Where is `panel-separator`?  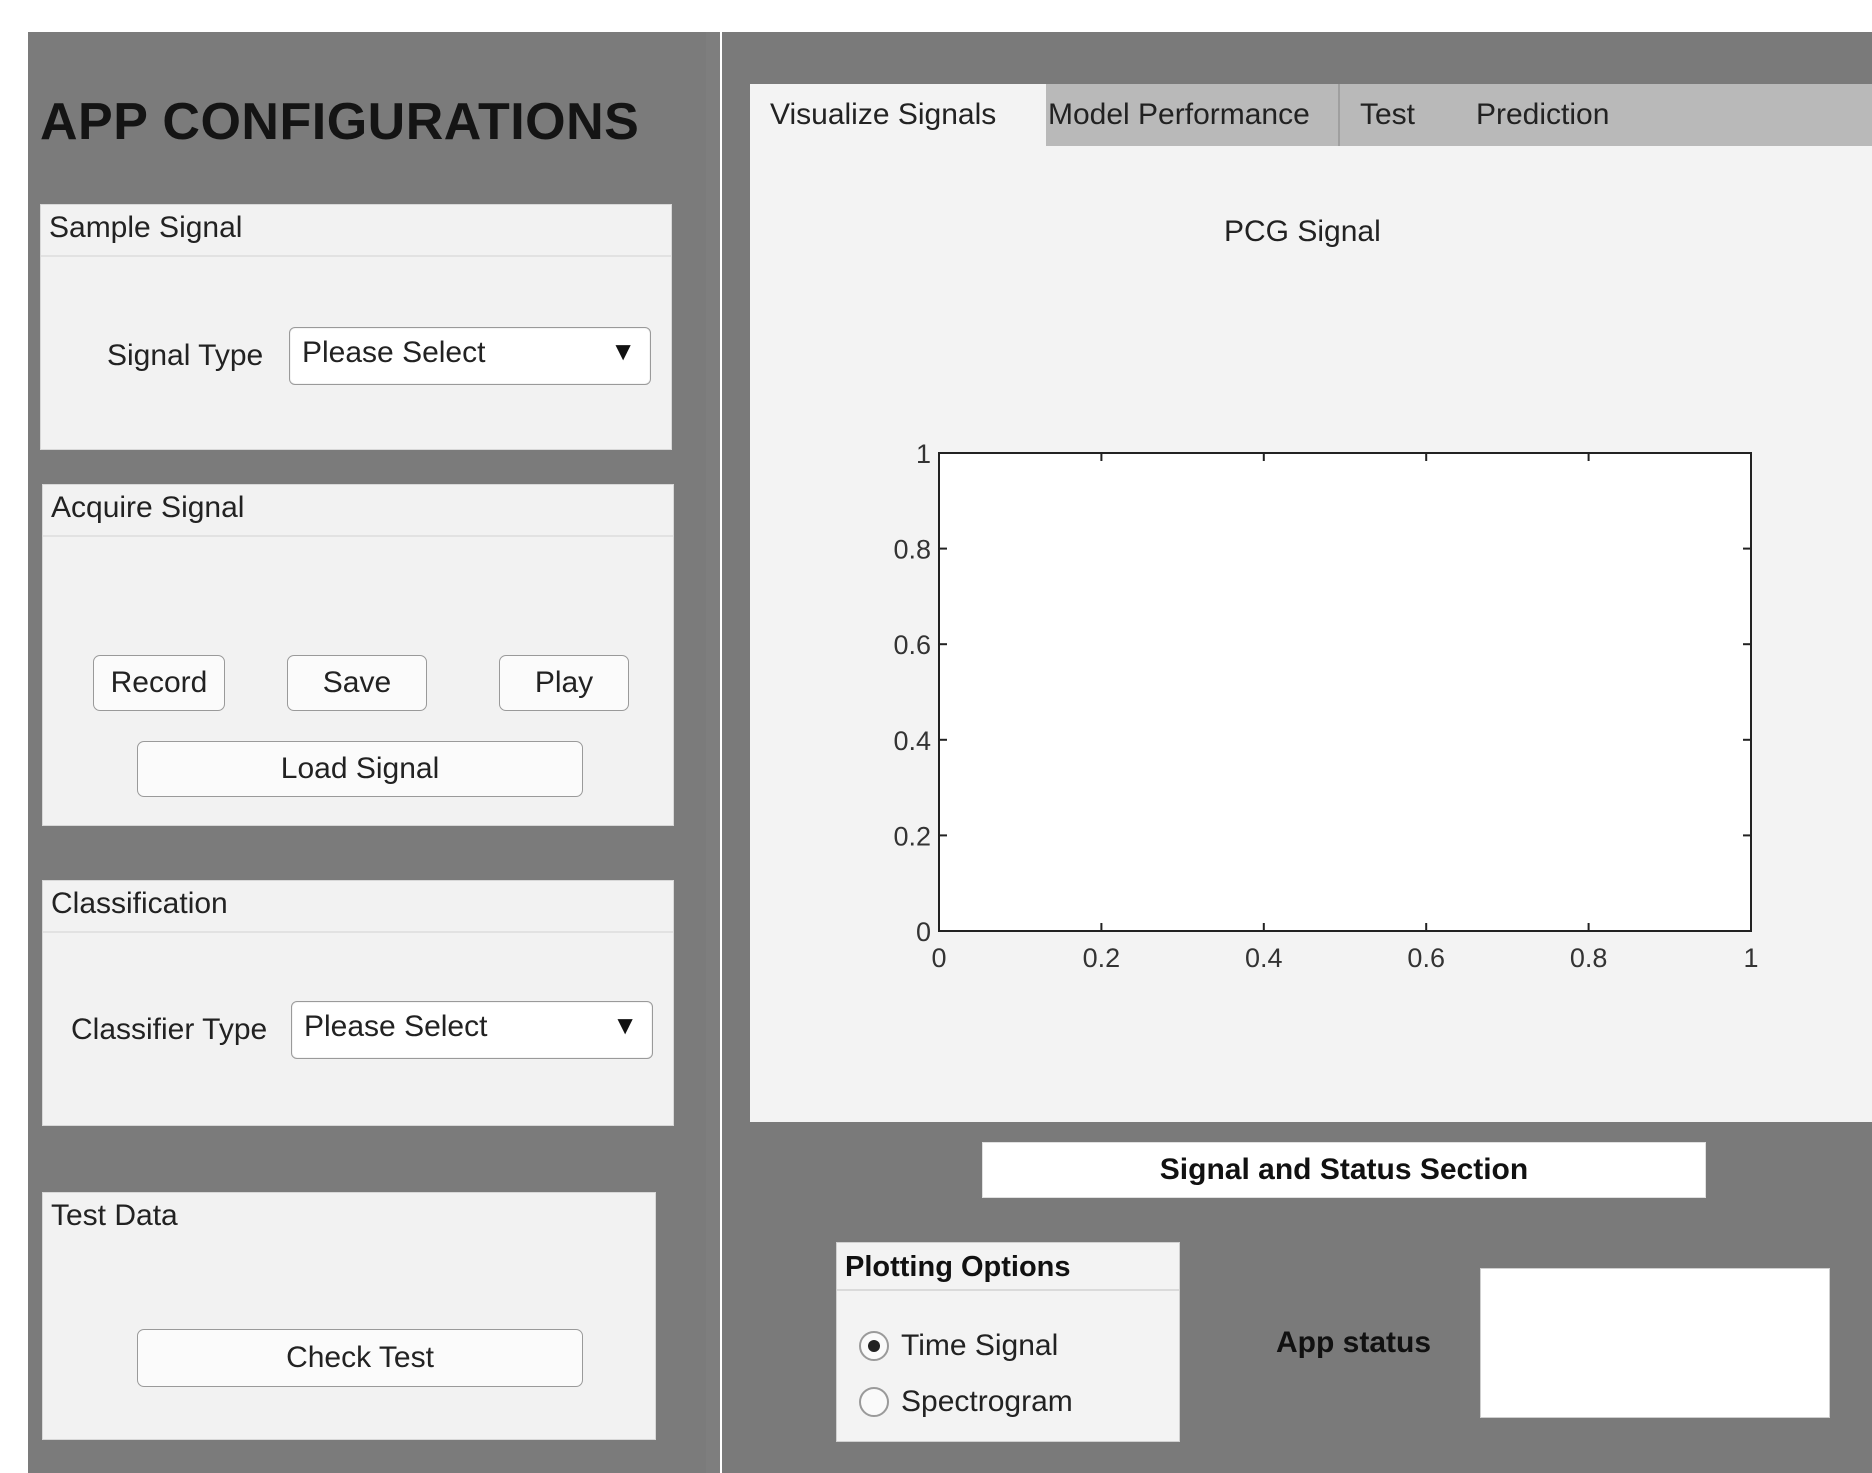
panel-separator is located at coordinates (713, 752).